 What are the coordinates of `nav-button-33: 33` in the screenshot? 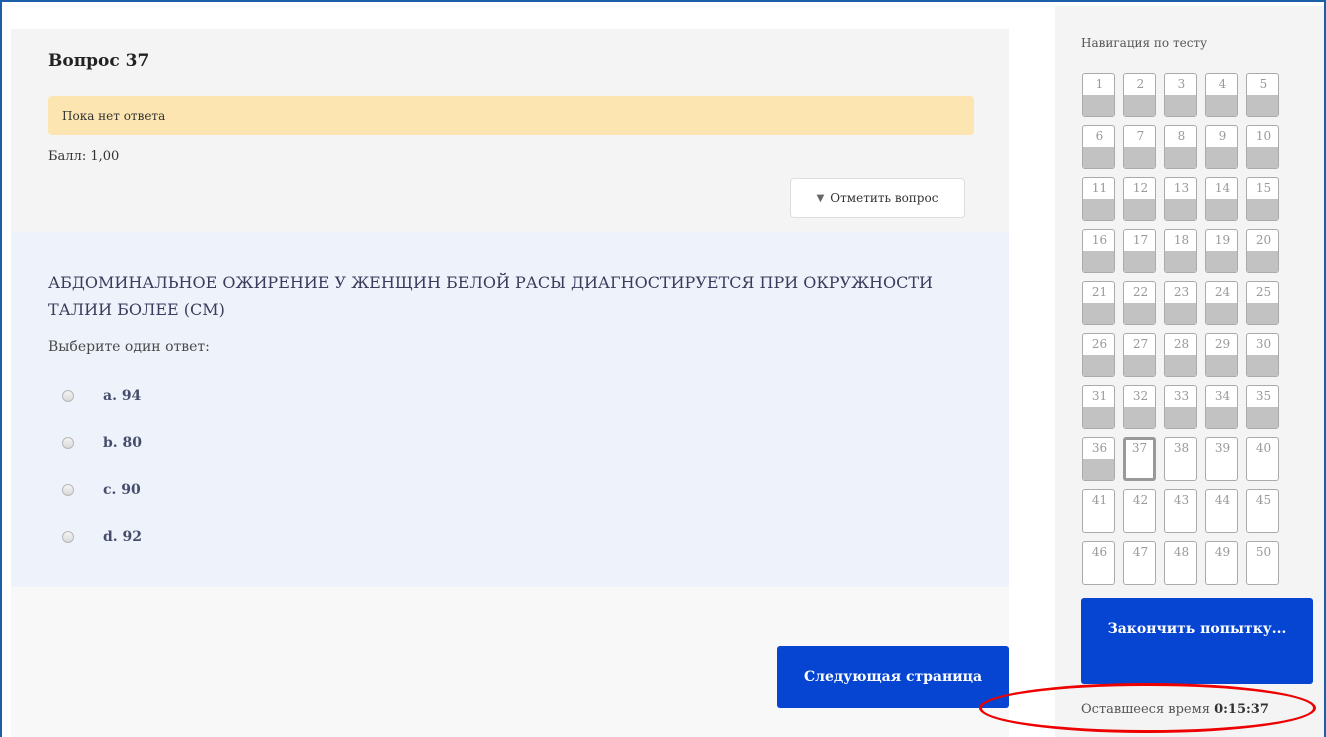 It's located at (1180, 407).